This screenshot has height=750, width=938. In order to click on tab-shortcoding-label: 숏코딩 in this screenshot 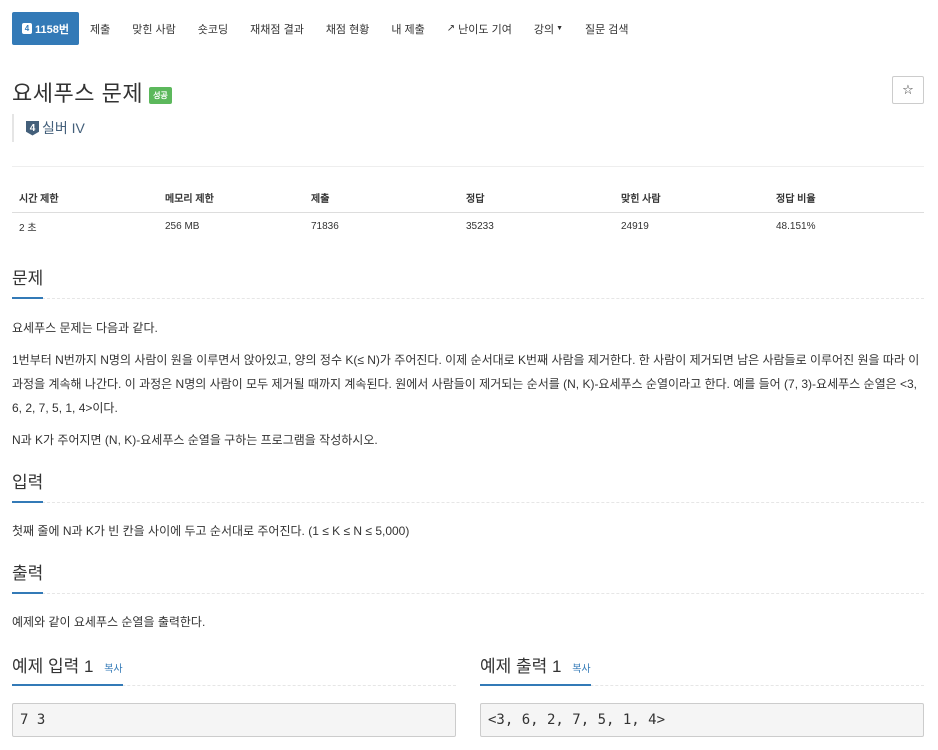, I will do `click(213, 29)`.